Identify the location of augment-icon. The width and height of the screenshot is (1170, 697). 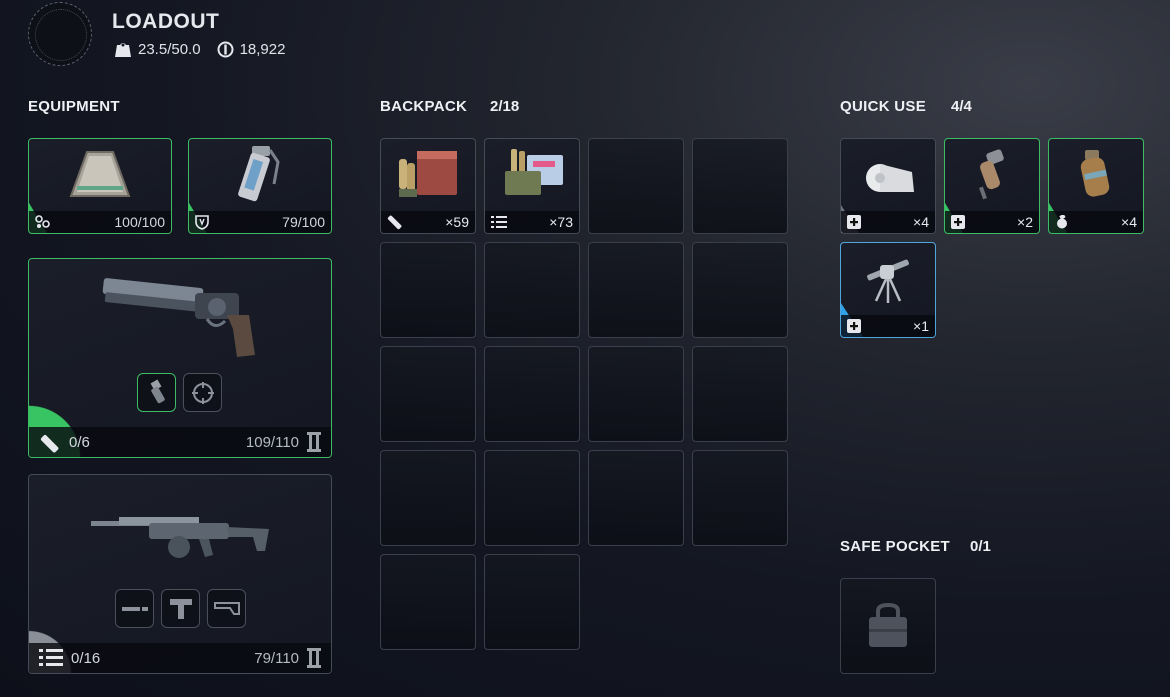
(42, 221).